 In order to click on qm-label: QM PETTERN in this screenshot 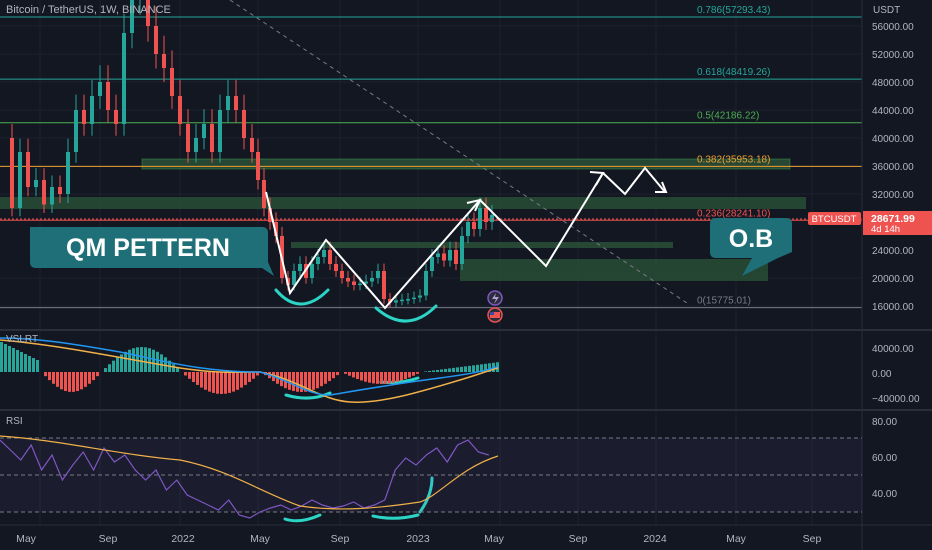, I will do `click(148, 248)`.